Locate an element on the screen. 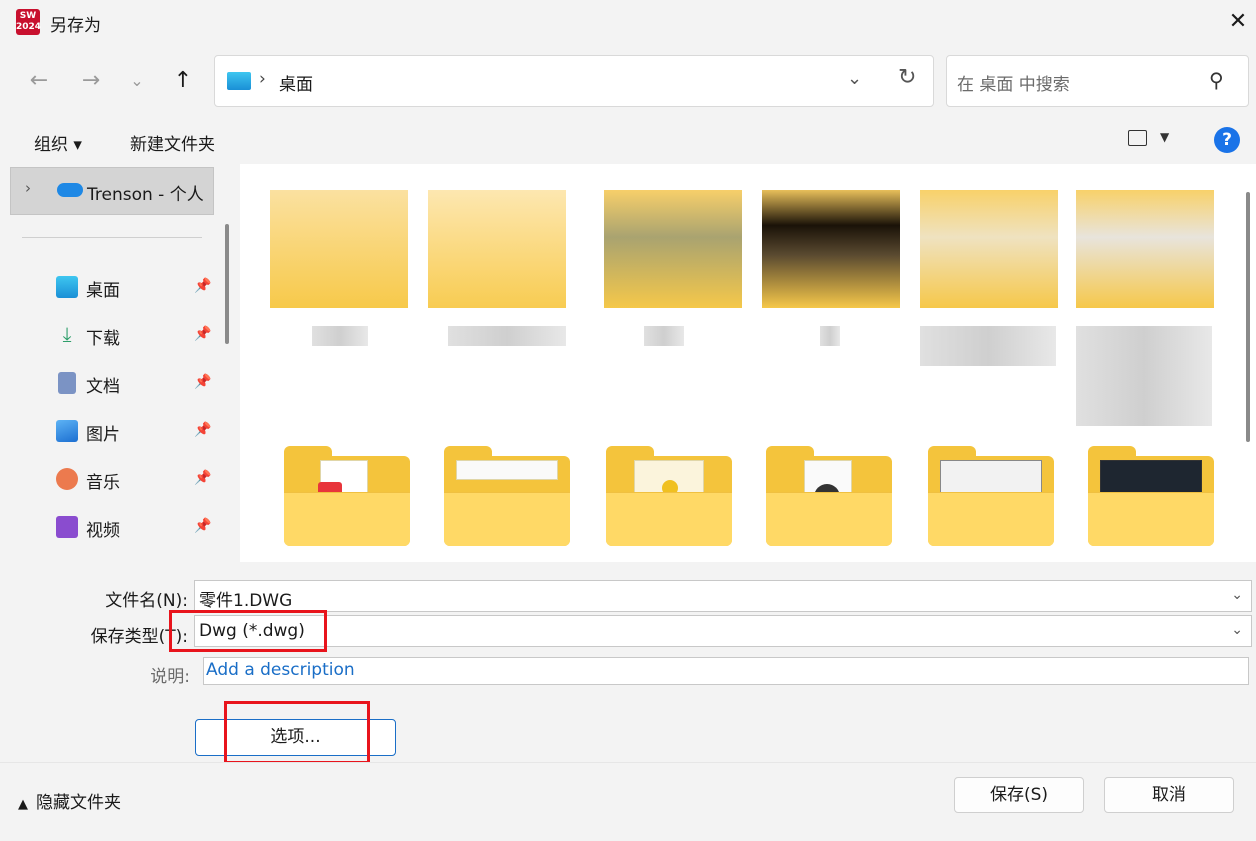  filename-label: 文件名(N): is located at coordinates (146, 601).